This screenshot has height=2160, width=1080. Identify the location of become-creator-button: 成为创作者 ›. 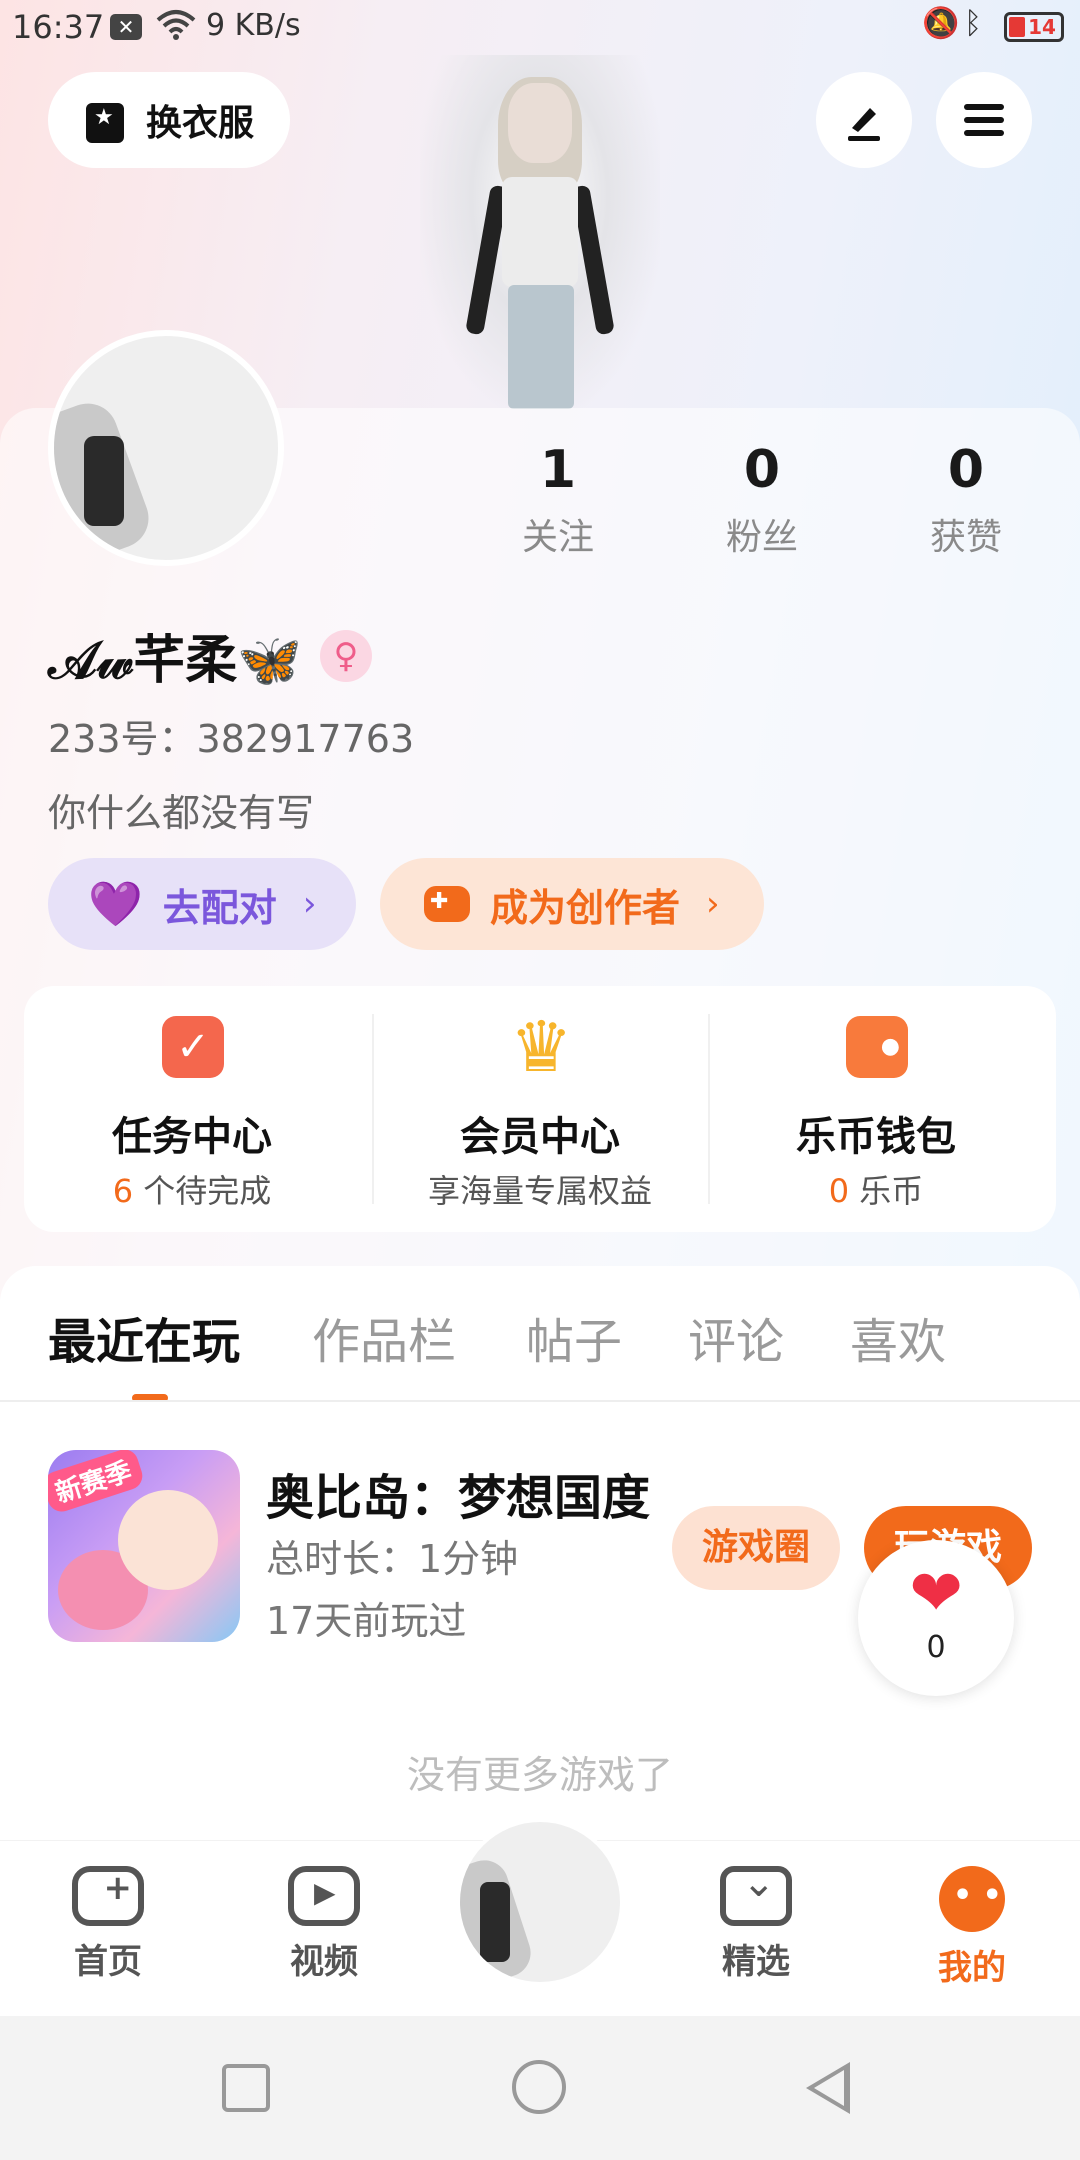
(572, 904).